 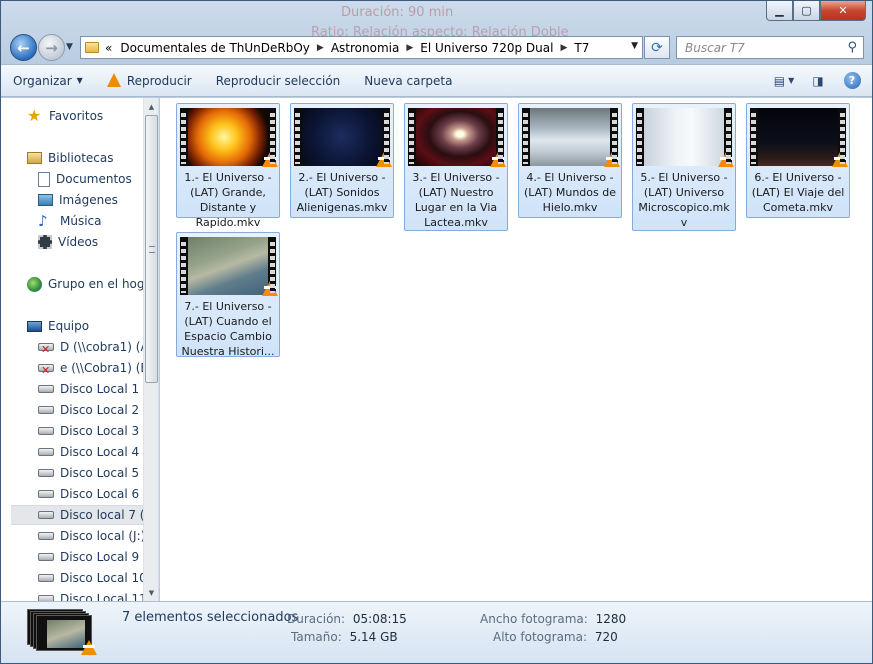 I want to click on search-icon: ⚲, so click(x=852, y=47).